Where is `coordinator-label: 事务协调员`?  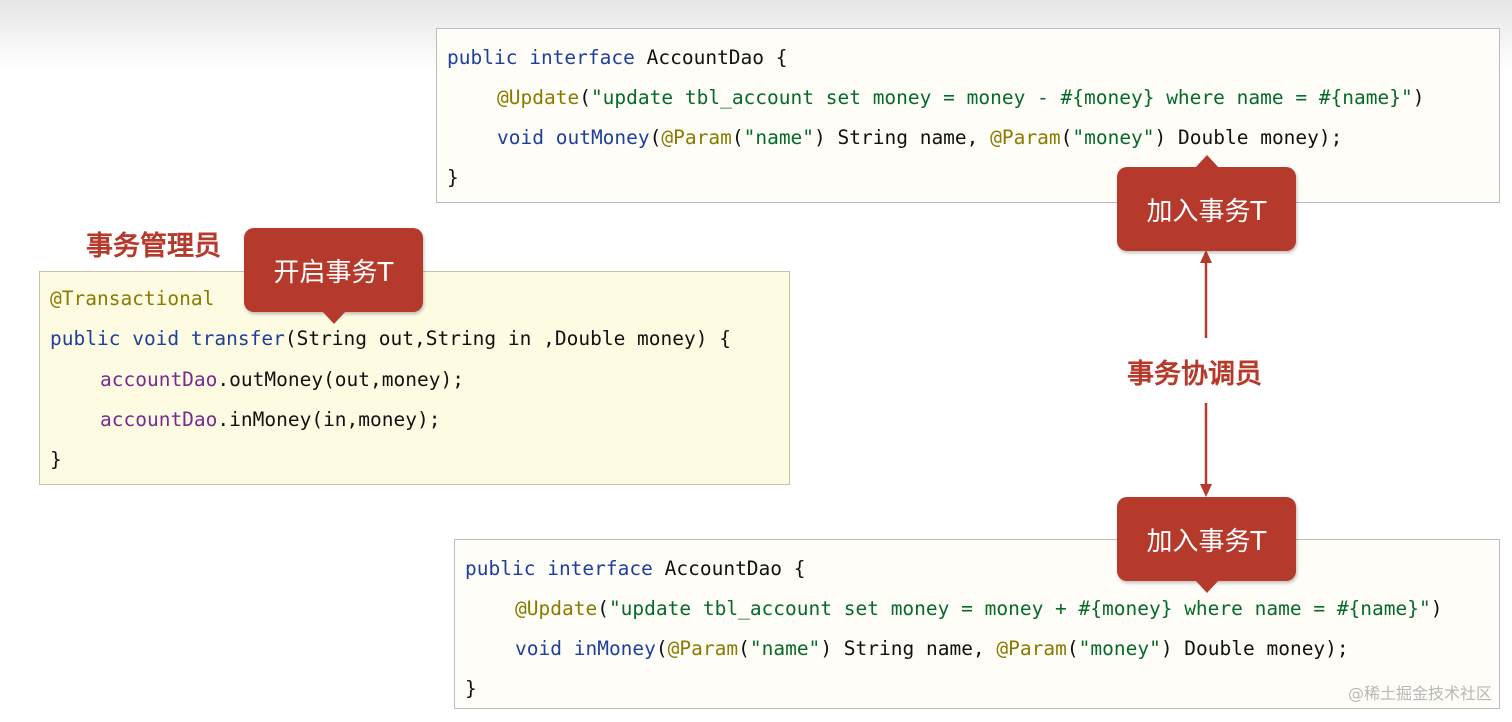 coordinator-label: 事务协调员 is located at coordinates (1194, 374).